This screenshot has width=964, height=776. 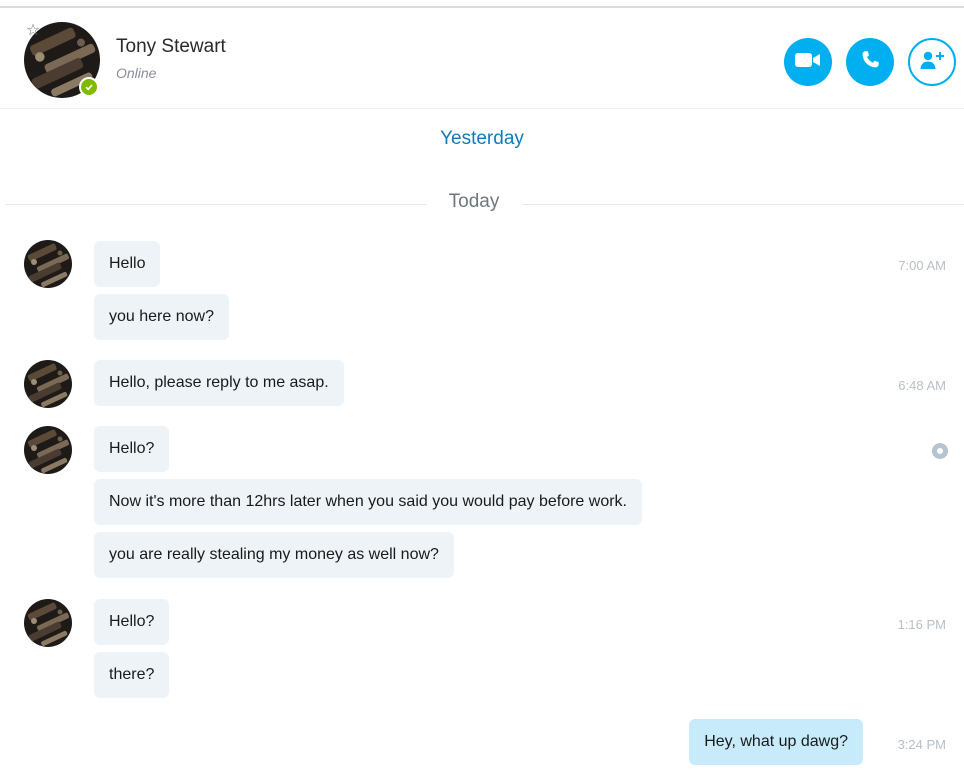 I want to click on add-participant-button, so click(x=932, y=62).